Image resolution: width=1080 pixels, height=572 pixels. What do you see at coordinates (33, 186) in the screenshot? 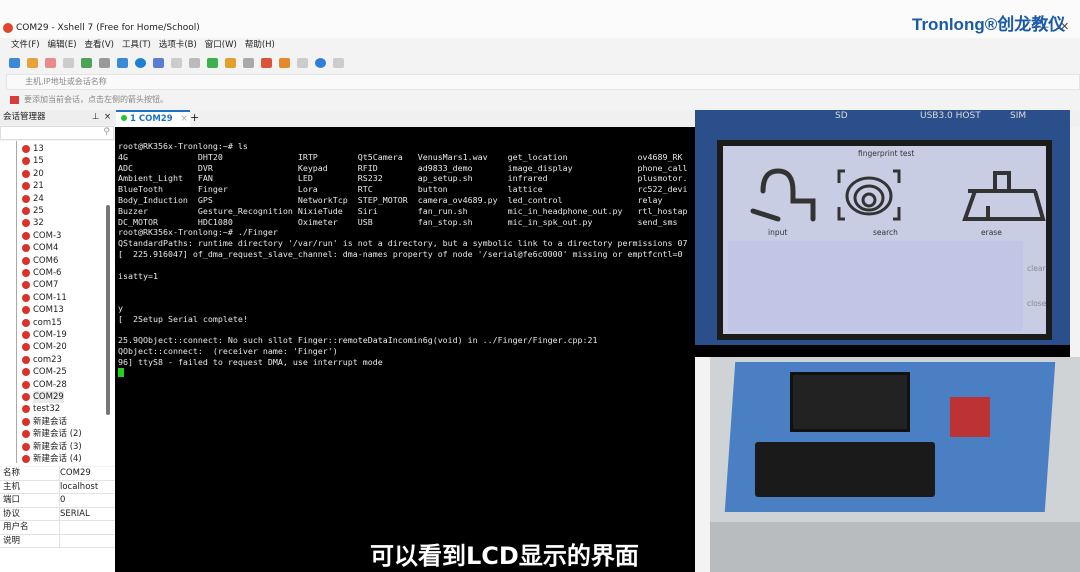
I see `session-item: 21` at bounding box center [33, 186].